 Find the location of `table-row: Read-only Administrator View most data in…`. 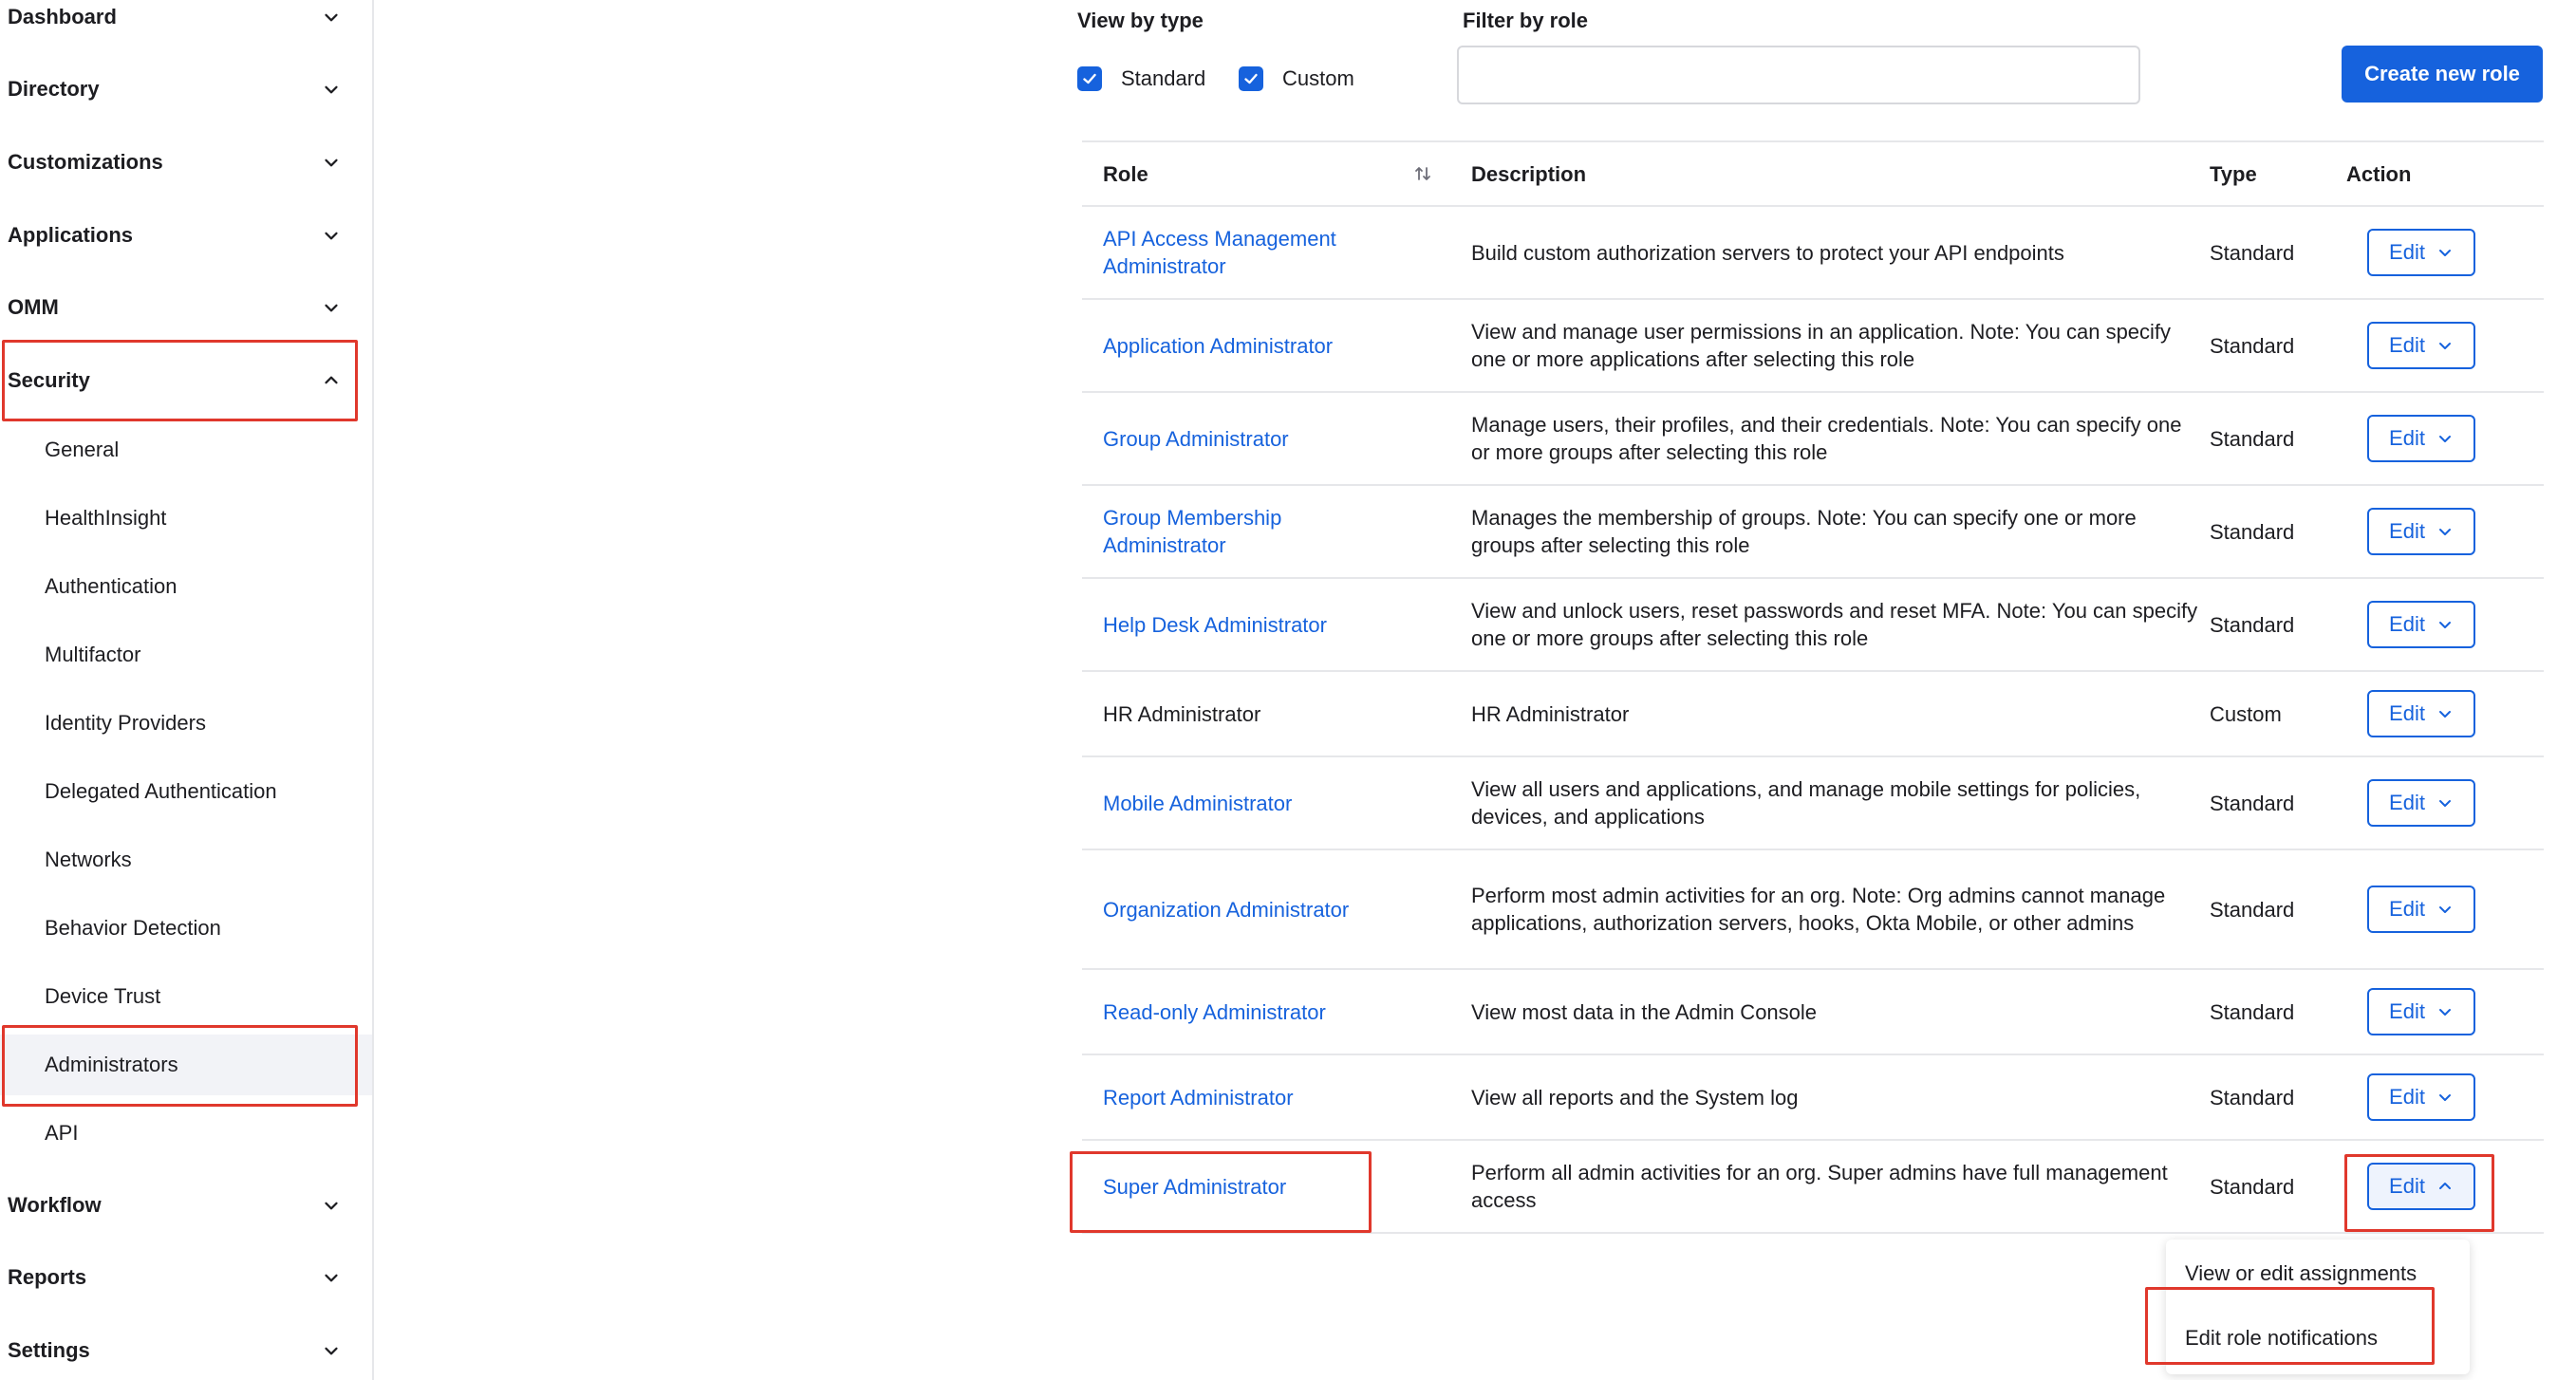

table-row: Read-only Administrator View most data in… is located at coordinates (1813, 1013).